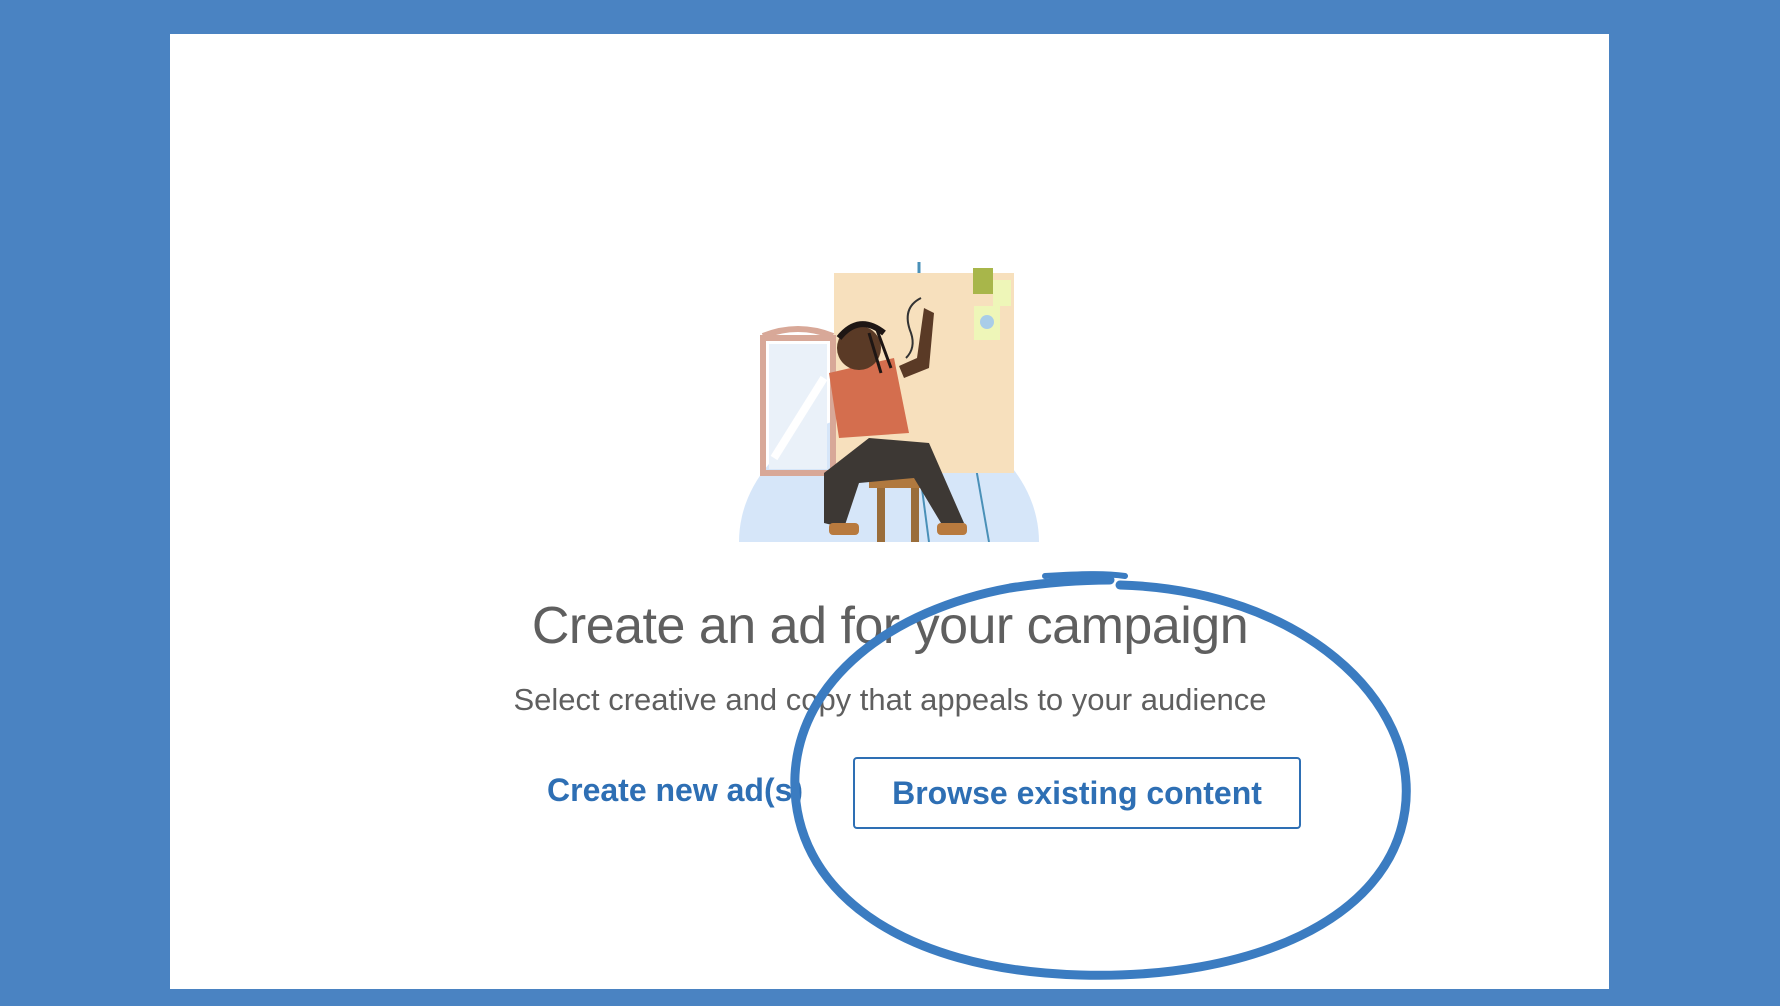  What do you see at coordinates (889, 402) in the screenshot?
I see `artist-painting-illustration` at bounding box center [889, 402].